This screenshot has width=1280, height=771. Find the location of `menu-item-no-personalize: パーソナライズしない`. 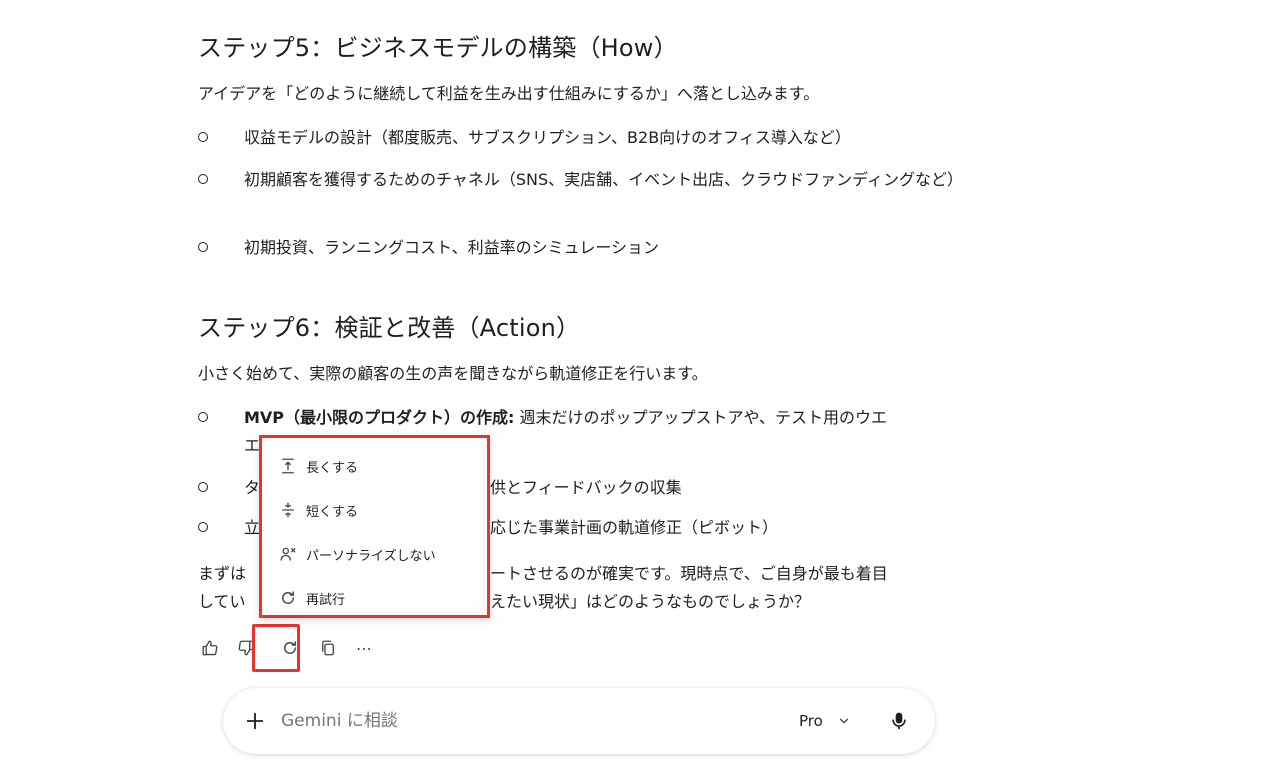

menu-item-no-personalize: パーソナライズしない is located at coordinates (374, 554).